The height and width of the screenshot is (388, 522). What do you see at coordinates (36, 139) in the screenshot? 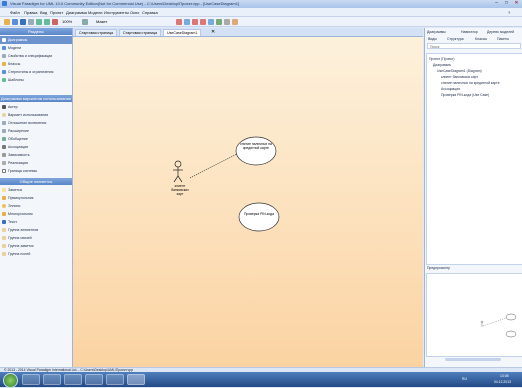
I see `palette-generalization: Обобщение` at bounding box center [36, 139].